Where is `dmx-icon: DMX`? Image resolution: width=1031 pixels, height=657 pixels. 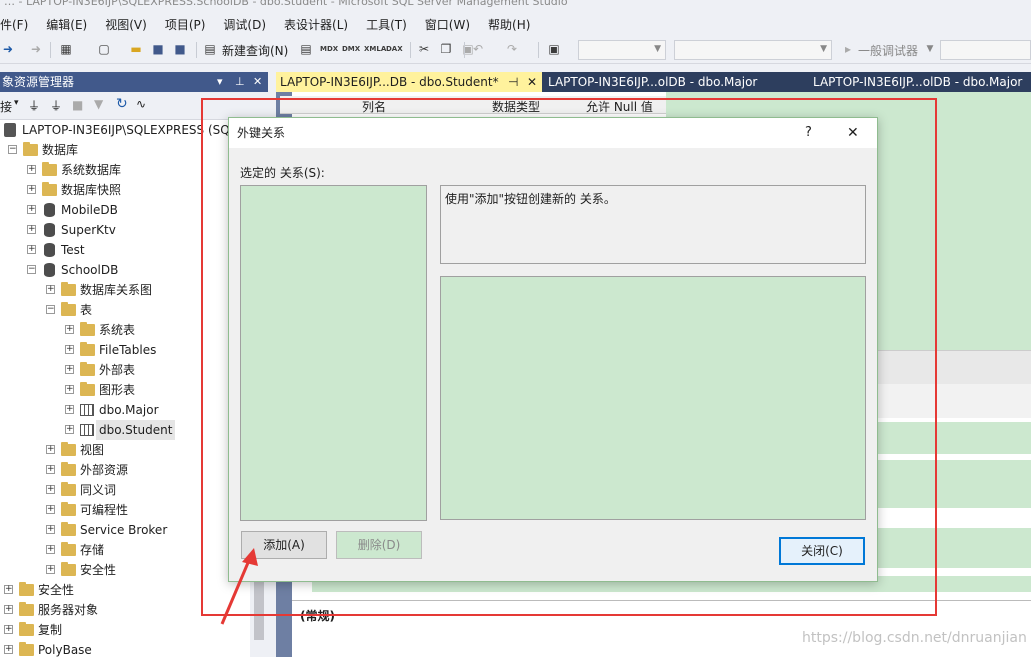
dmx-icon: DMX is located at coordinates (351, 49).